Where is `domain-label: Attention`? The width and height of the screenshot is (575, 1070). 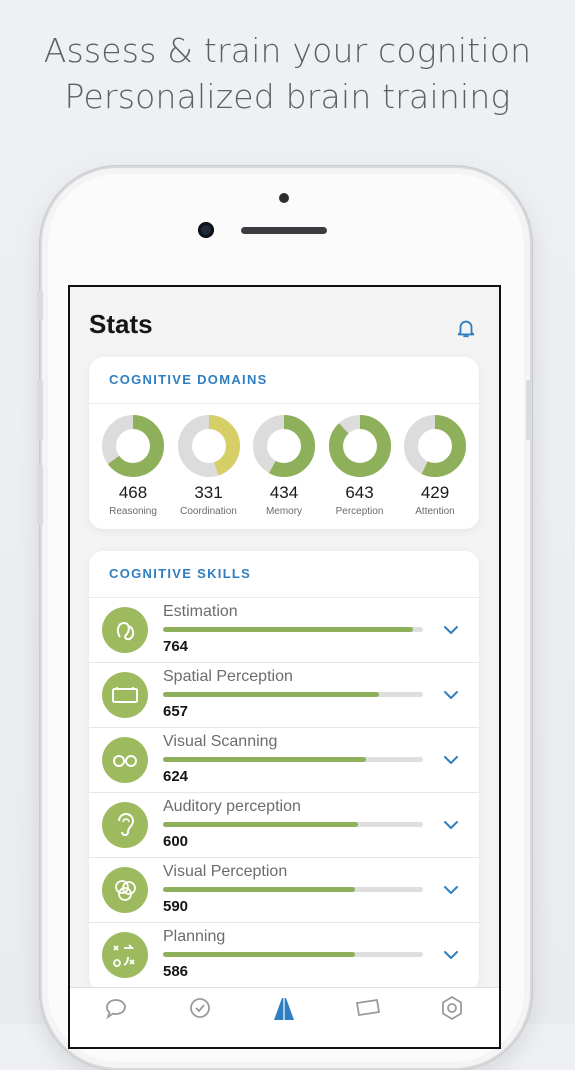
domain-label: Attention is located at coordinates (435, 511).